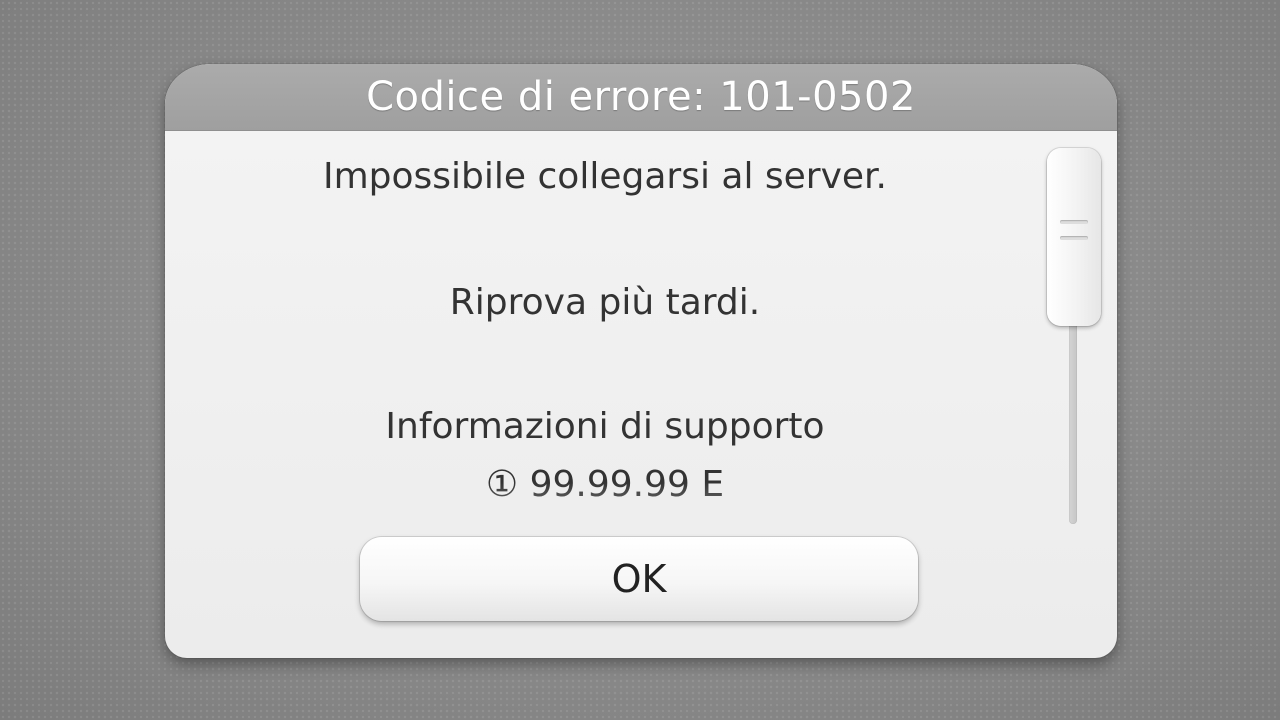 The height and width of the screenshot is (720, 1280). I want to click on ok-button-label: OK, so click(639, 579).